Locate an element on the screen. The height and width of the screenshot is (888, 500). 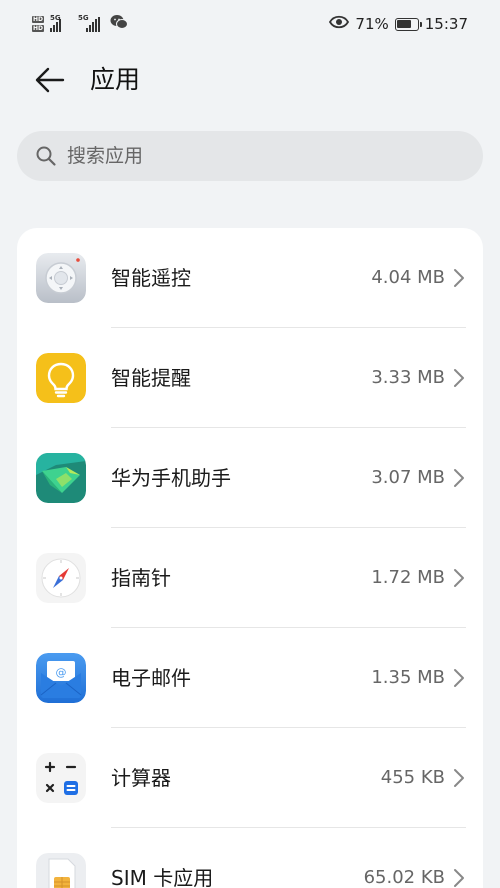
battery-icon is located at coordinates (408, 24).